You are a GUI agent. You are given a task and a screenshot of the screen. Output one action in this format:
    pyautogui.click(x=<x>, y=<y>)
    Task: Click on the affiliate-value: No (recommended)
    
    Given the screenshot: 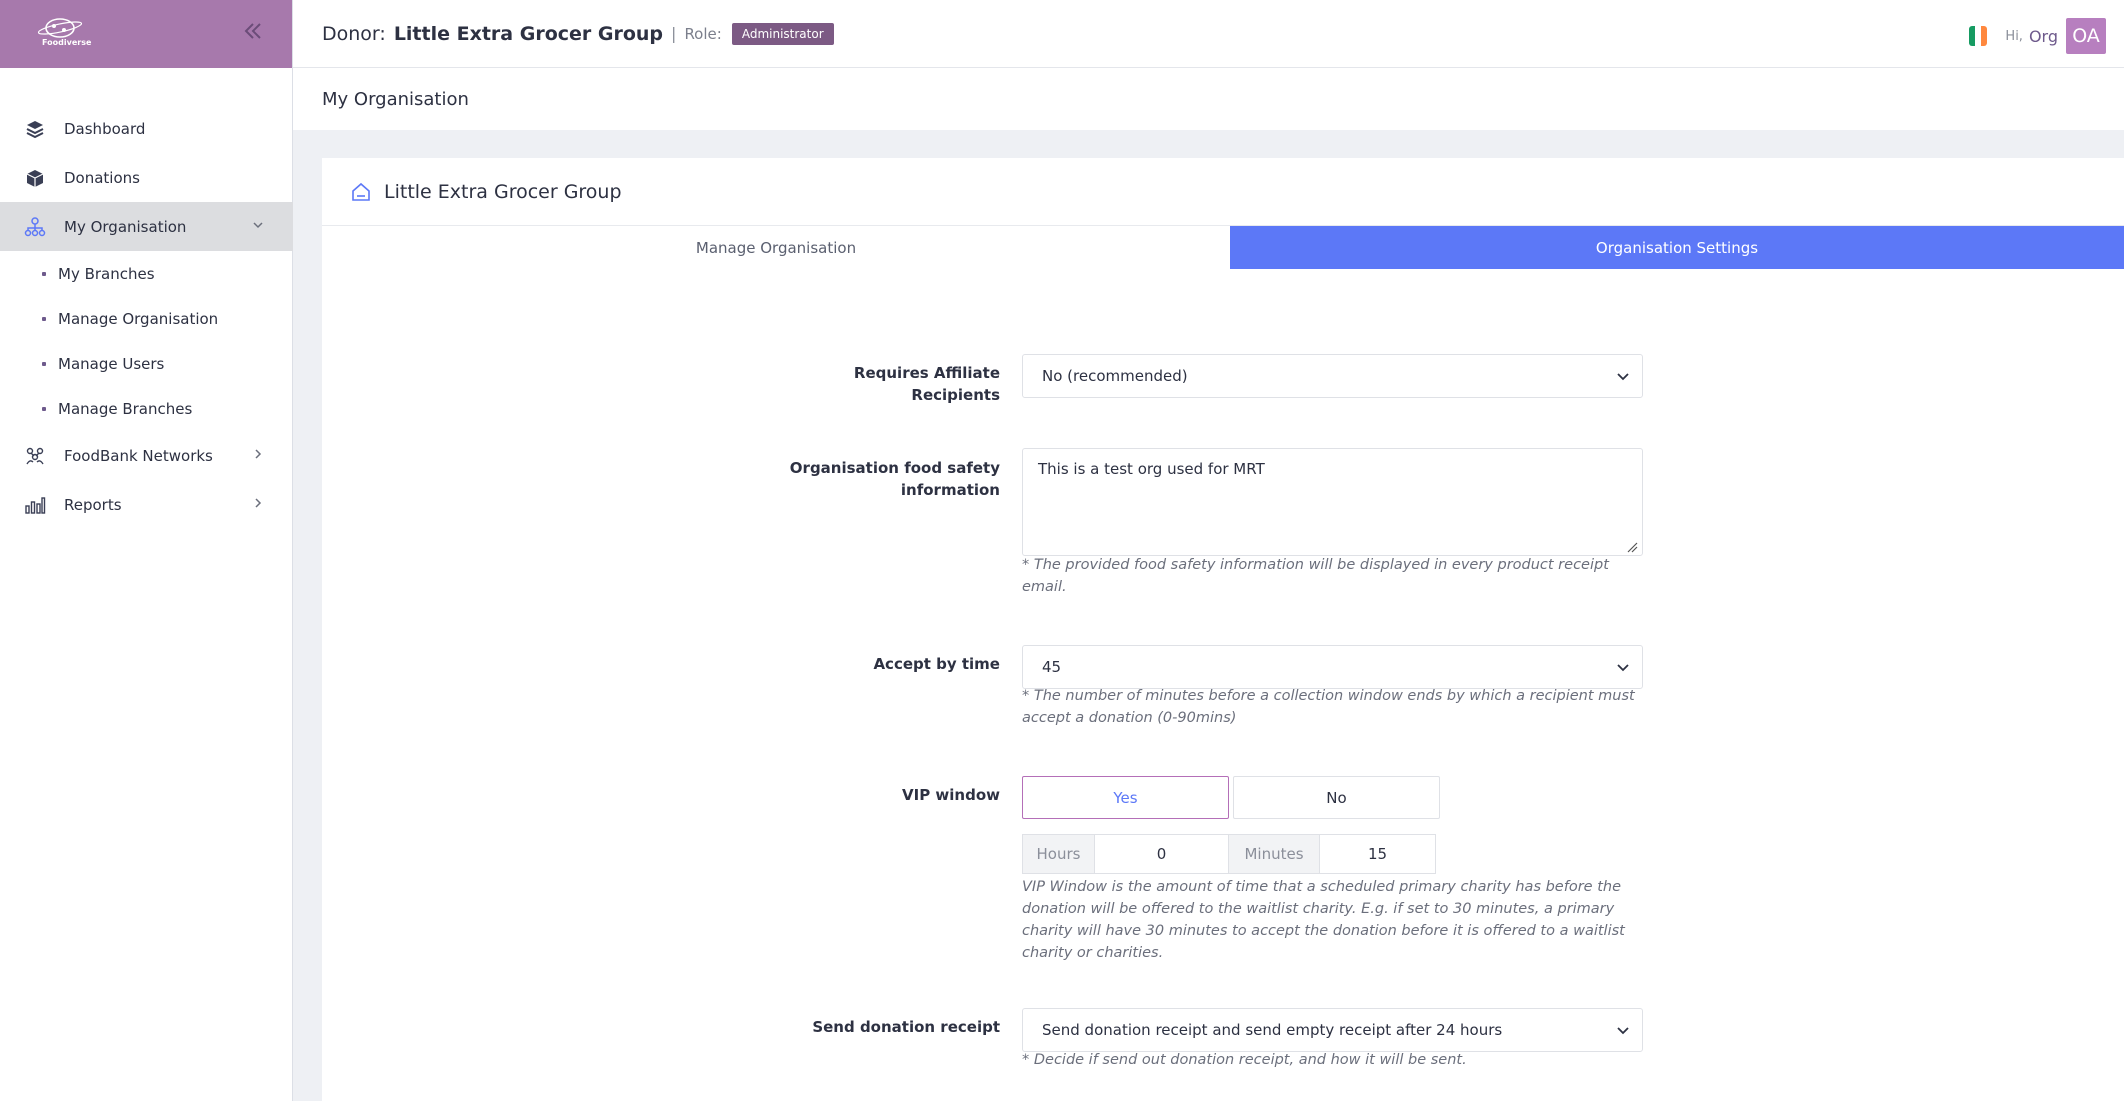 What is the action you would take?
    pyautogui.click(x=1115, y=376)
    